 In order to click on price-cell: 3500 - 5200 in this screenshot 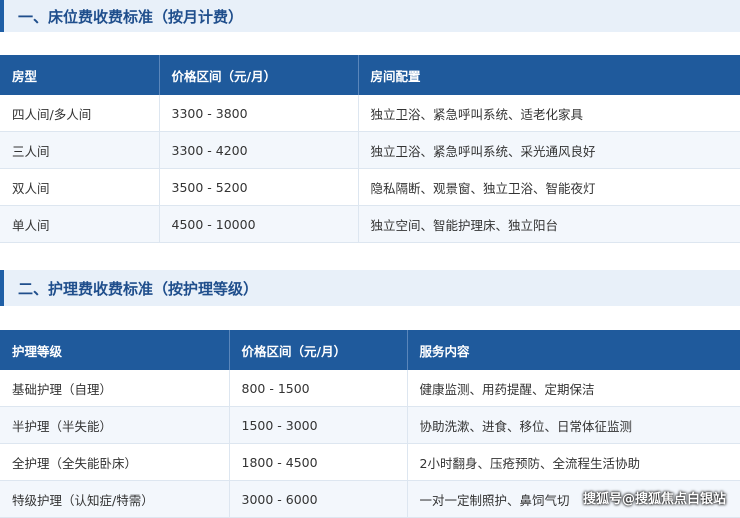, I will do `click(259, 187)`.